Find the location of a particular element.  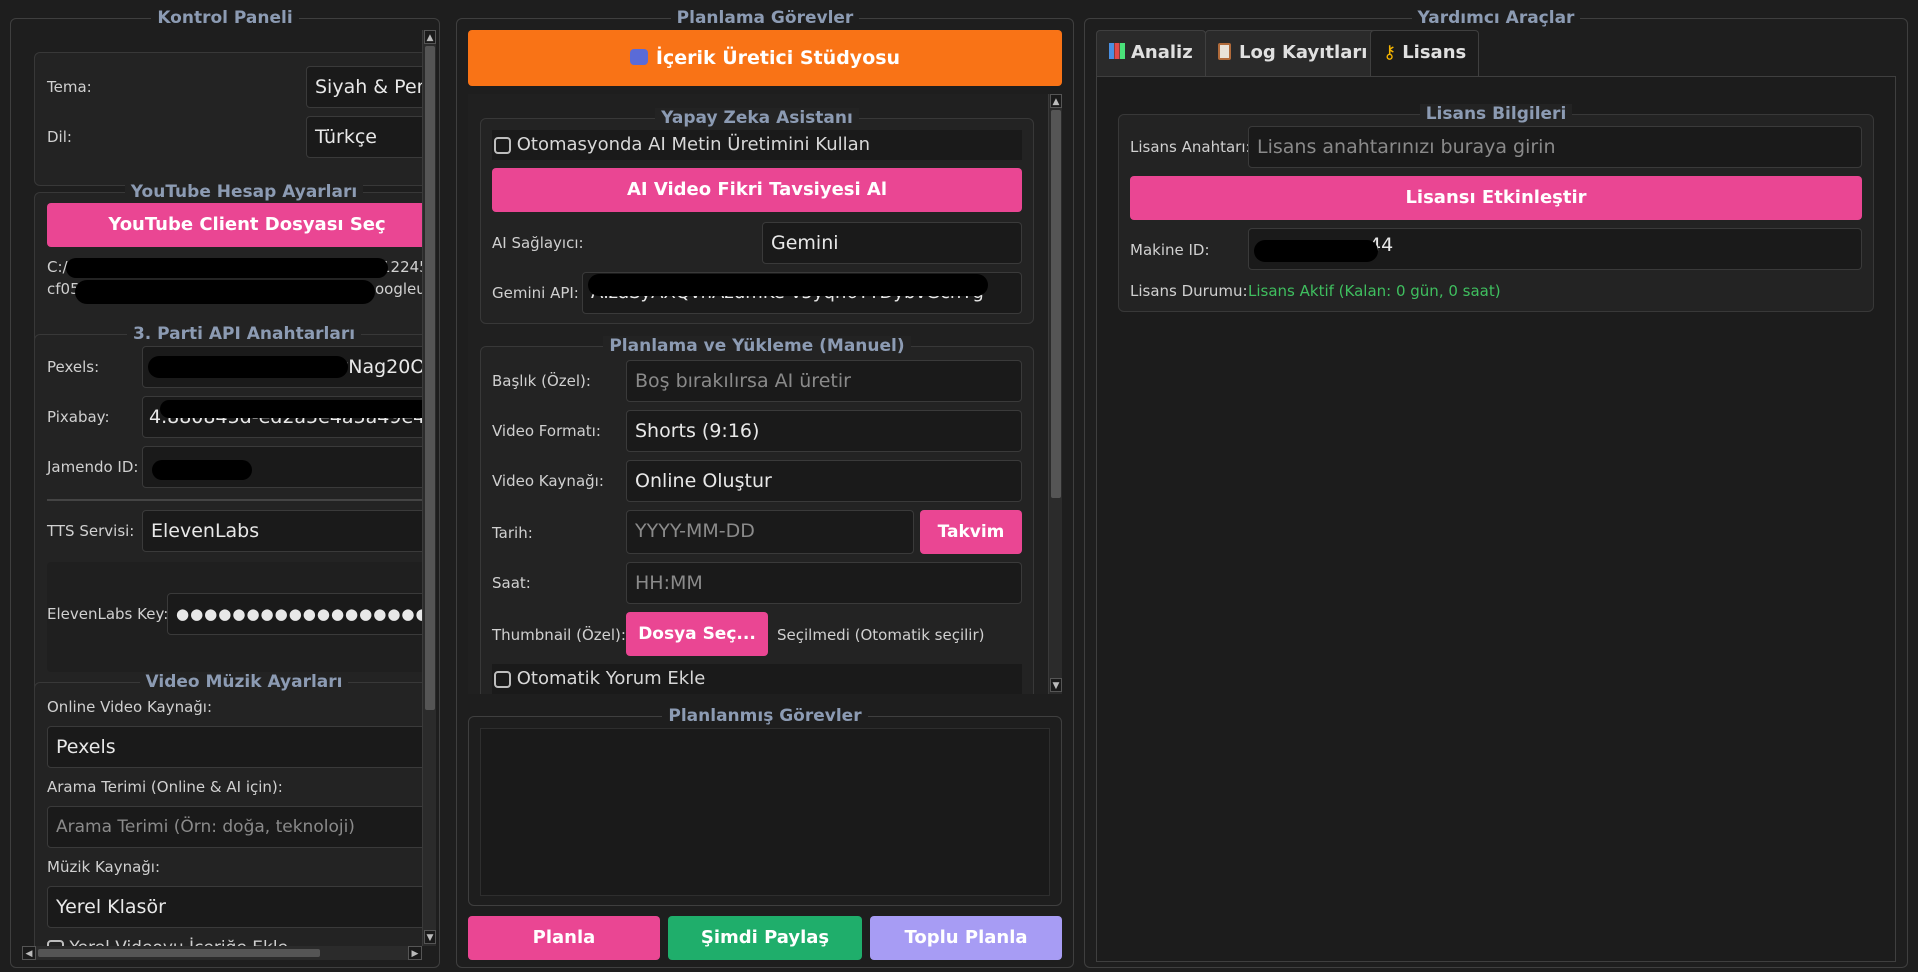

music-source-label: Müzik Kaynağı: is located at coordinates (104, 867).